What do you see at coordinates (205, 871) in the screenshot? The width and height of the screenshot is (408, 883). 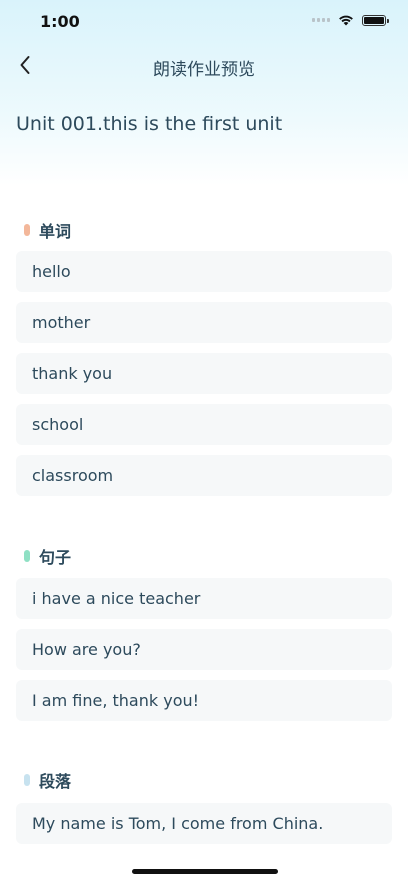 I see `home-indicator` at bounding box center [205, 871].